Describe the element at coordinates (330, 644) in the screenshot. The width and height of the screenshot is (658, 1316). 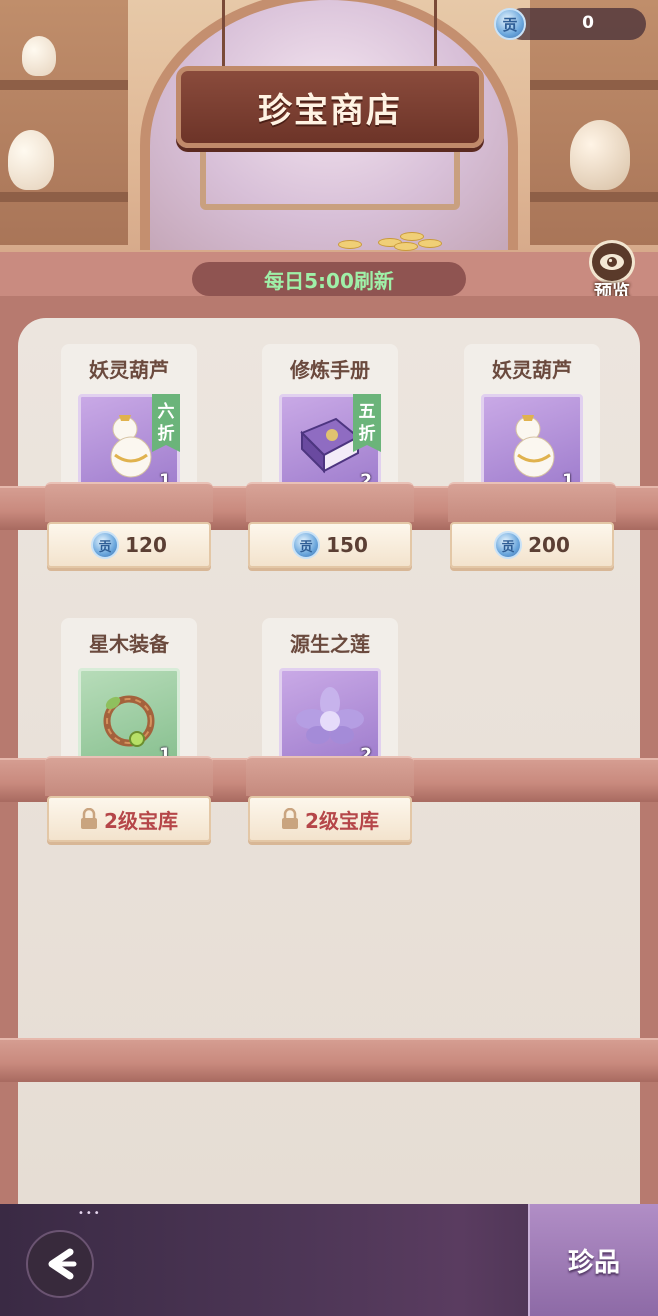
I see `item-name: 源生之莲` at that location.